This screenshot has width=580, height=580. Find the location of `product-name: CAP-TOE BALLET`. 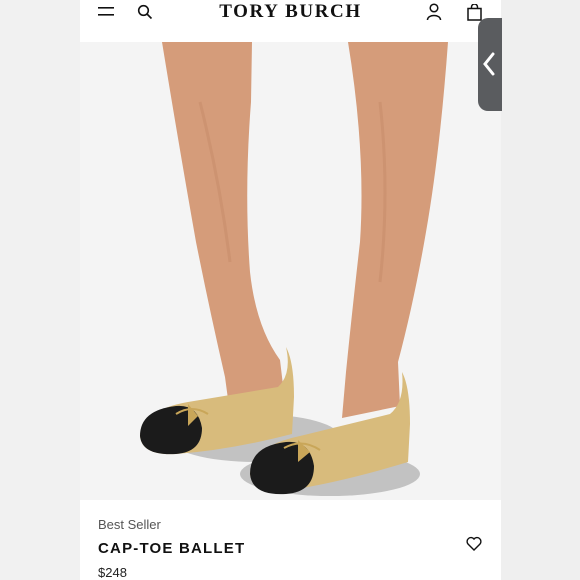

product-name: CAP-TOE BALLET is located at coordinates (171, 548).